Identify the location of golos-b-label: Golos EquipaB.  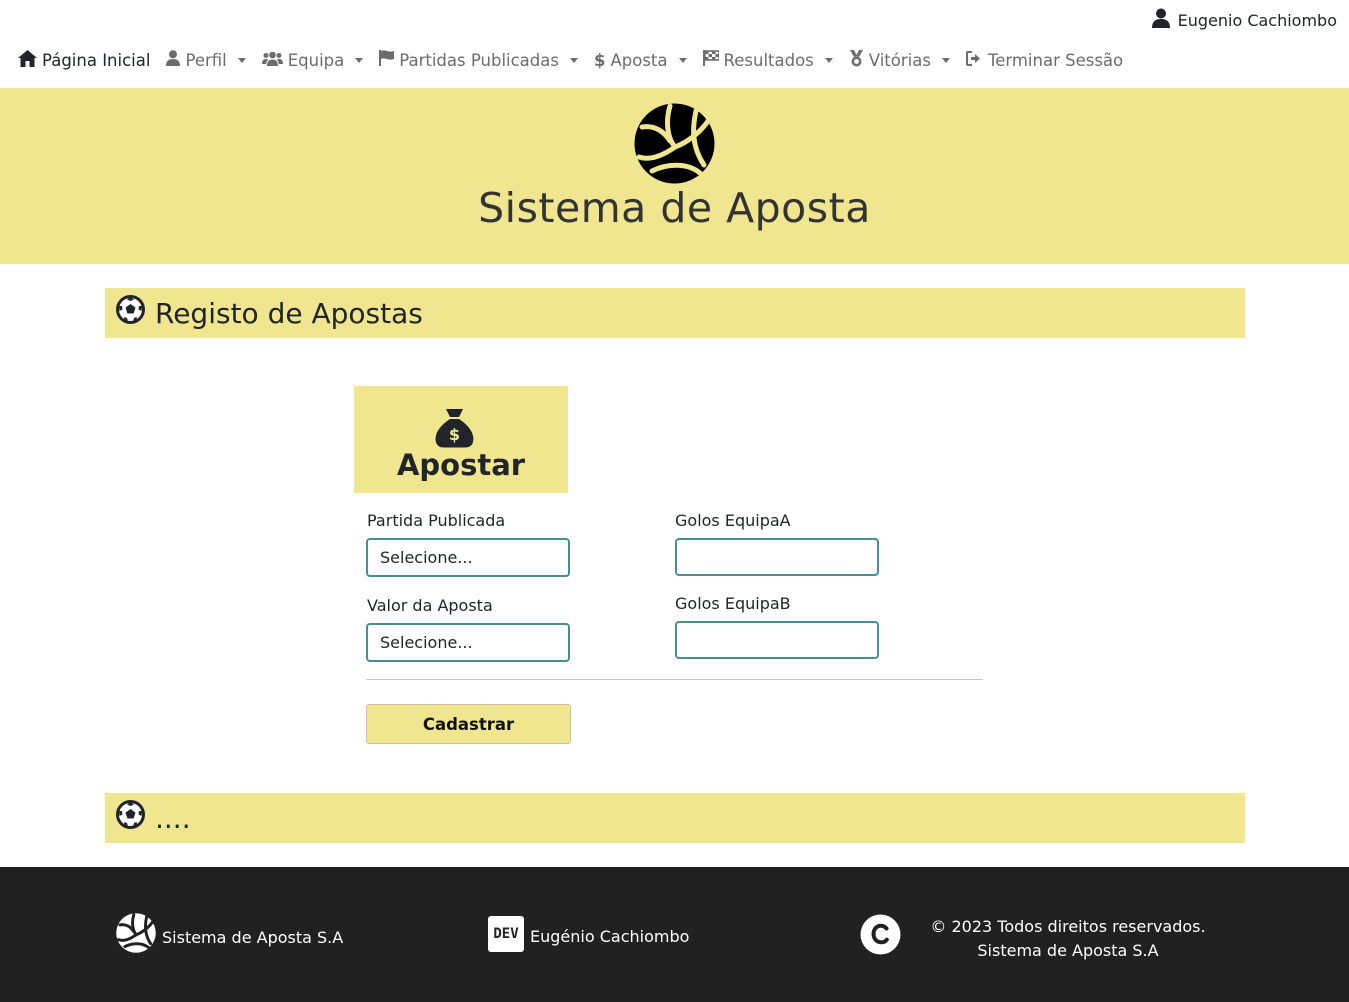
(733, 603).